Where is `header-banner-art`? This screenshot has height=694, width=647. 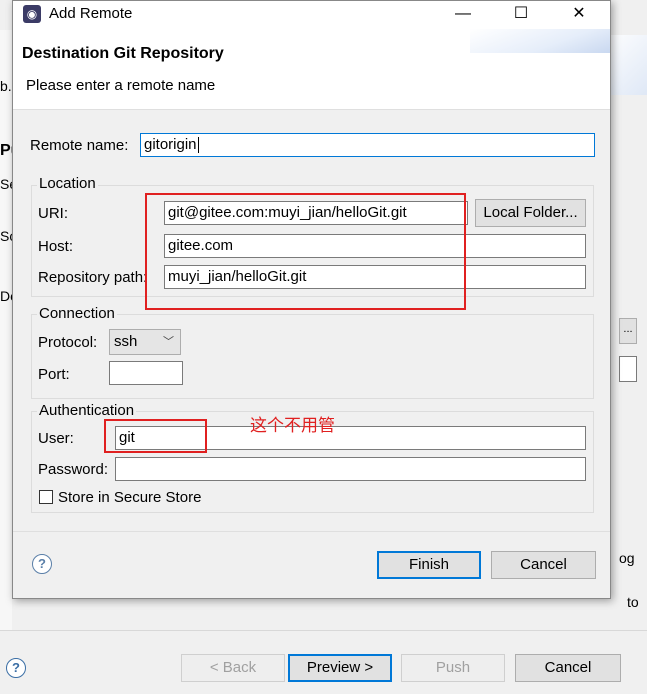
header-banner-art is located at coordinates (540, 41).